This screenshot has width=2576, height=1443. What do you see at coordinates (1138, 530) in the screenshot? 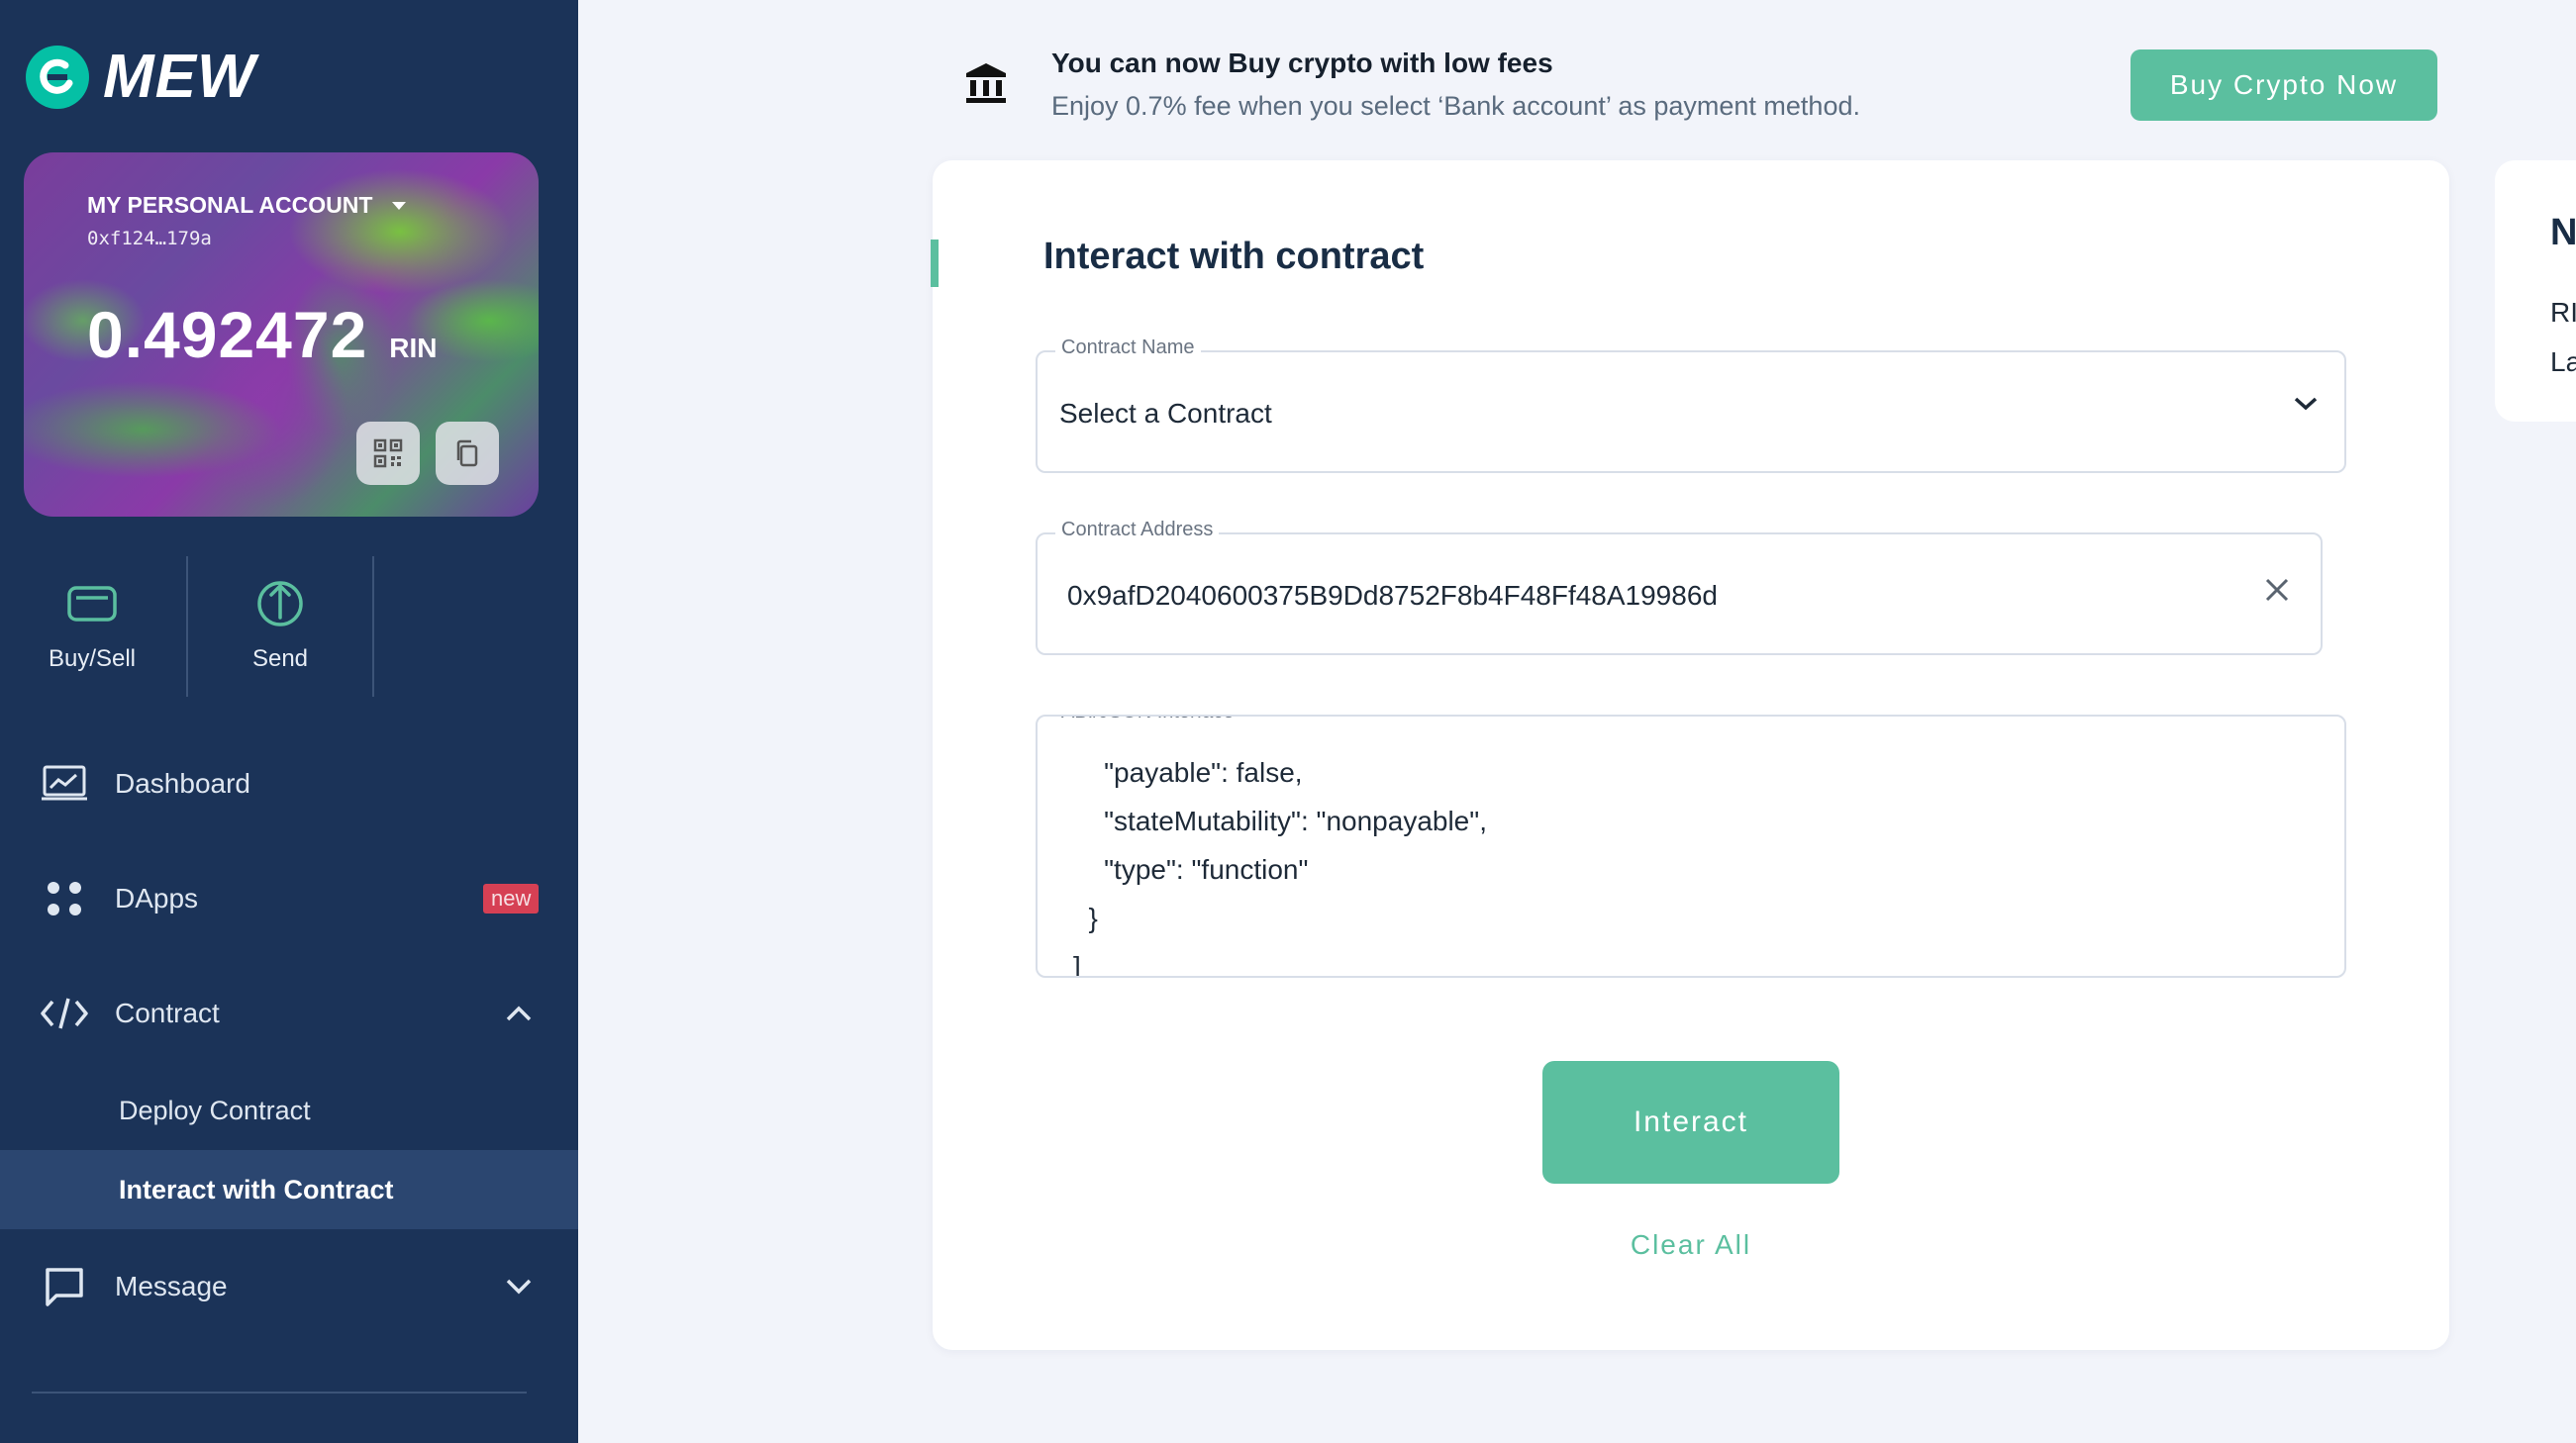
I see `contract-address-label: Contract Address` at bounding box center [1138, 530].